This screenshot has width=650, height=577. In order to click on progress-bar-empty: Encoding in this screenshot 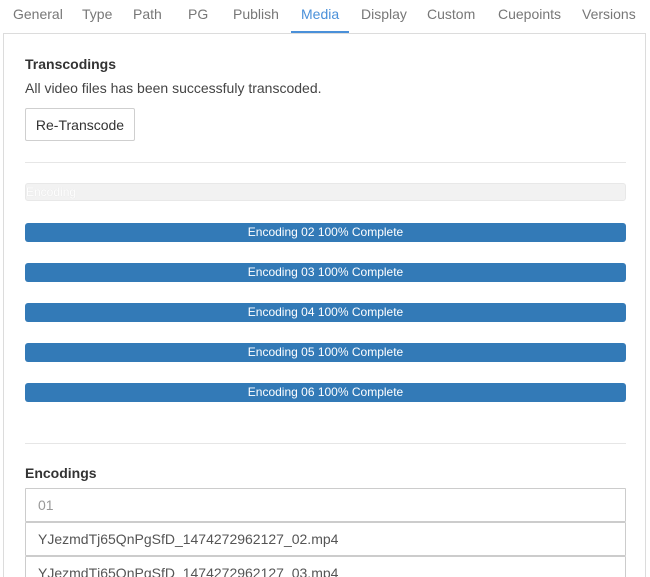, I will do `click(325, 192)`.